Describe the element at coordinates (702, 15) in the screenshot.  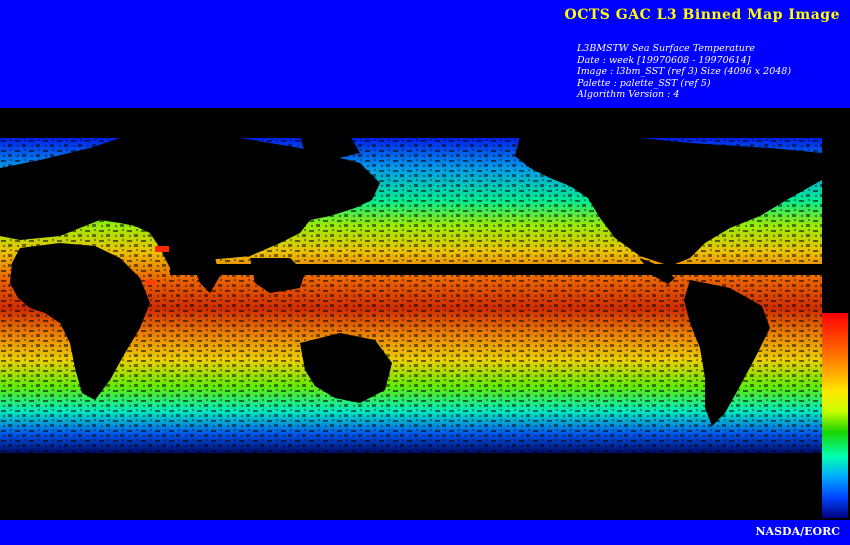
I see `map-title: OCTS GAC L3 Binned Map Image` at that location.